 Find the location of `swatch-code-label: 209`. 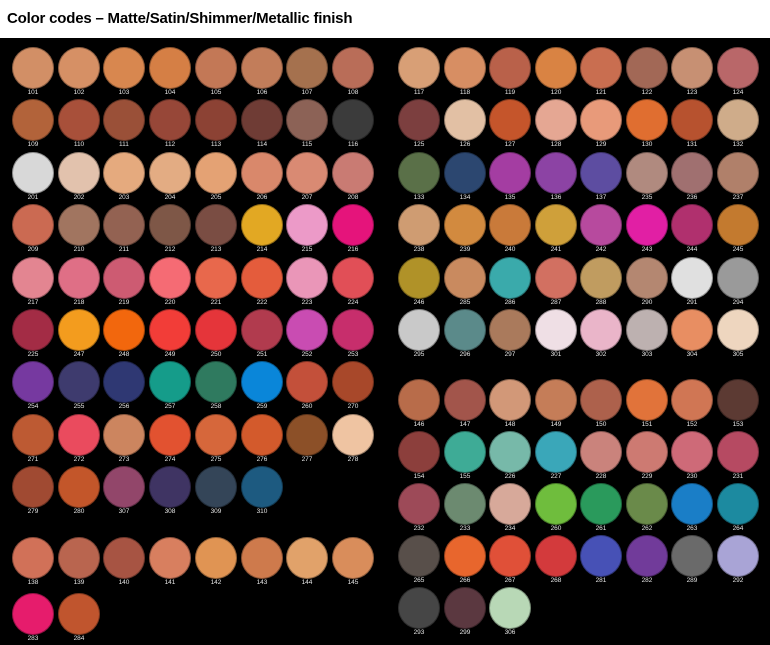

swatch-code-label: 209 is located at coordinates (33, 249).